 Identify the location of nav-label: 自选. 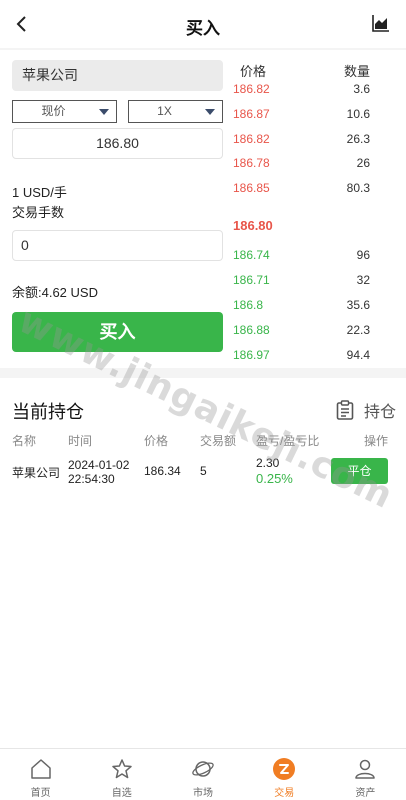
(121, 793).